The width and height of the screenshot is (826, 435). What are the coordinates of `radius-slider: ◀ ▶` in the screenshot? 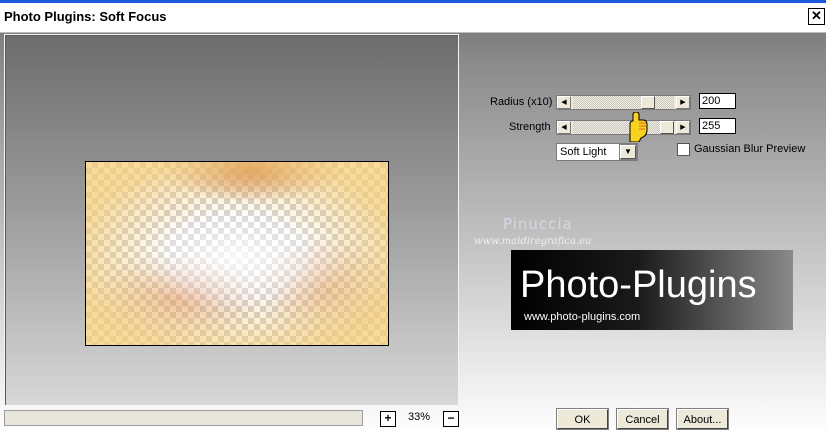 It's located at (623, 102).